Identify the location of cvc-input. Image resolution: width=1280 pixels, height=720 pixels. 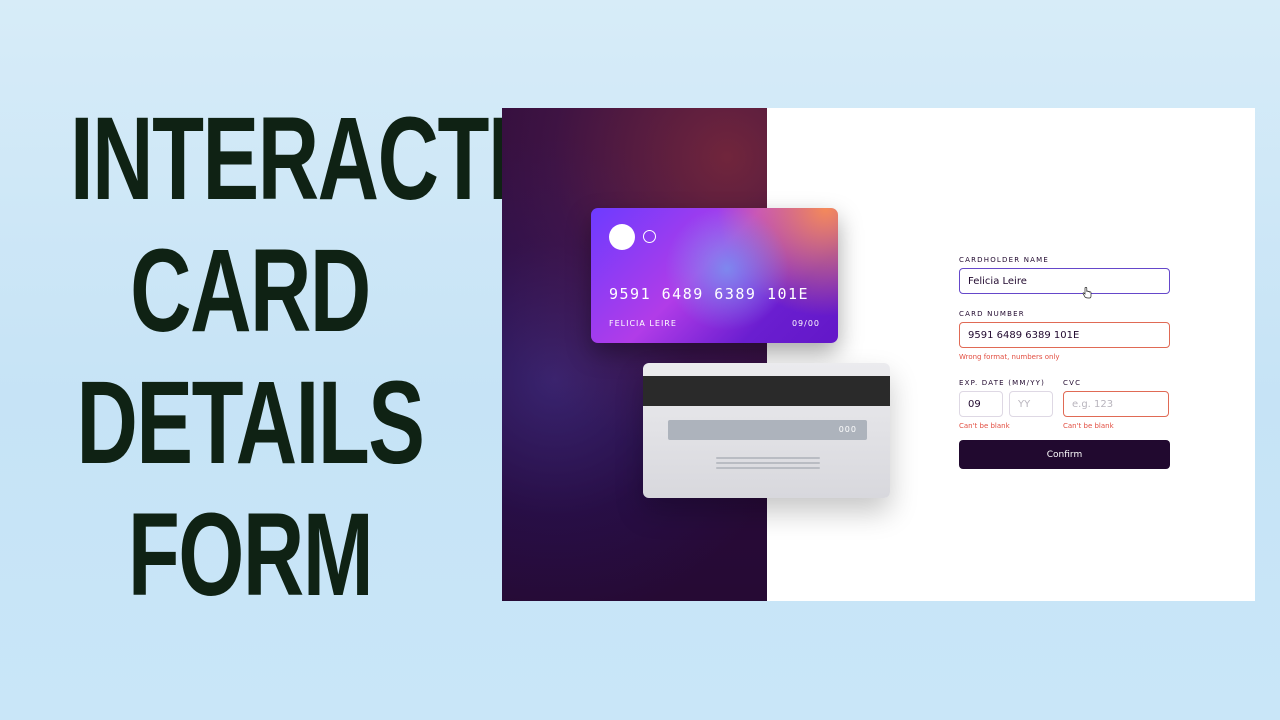
(1116, 404).